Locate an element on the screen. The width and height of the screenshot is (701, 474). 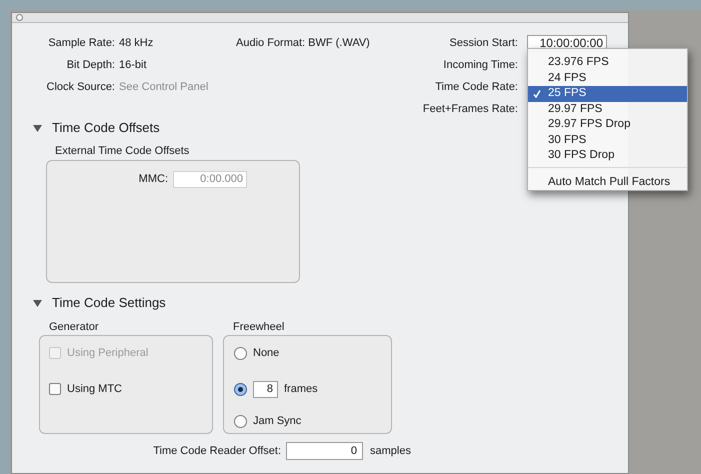
field-label: Session Start: is located at coordinates (484, 43).